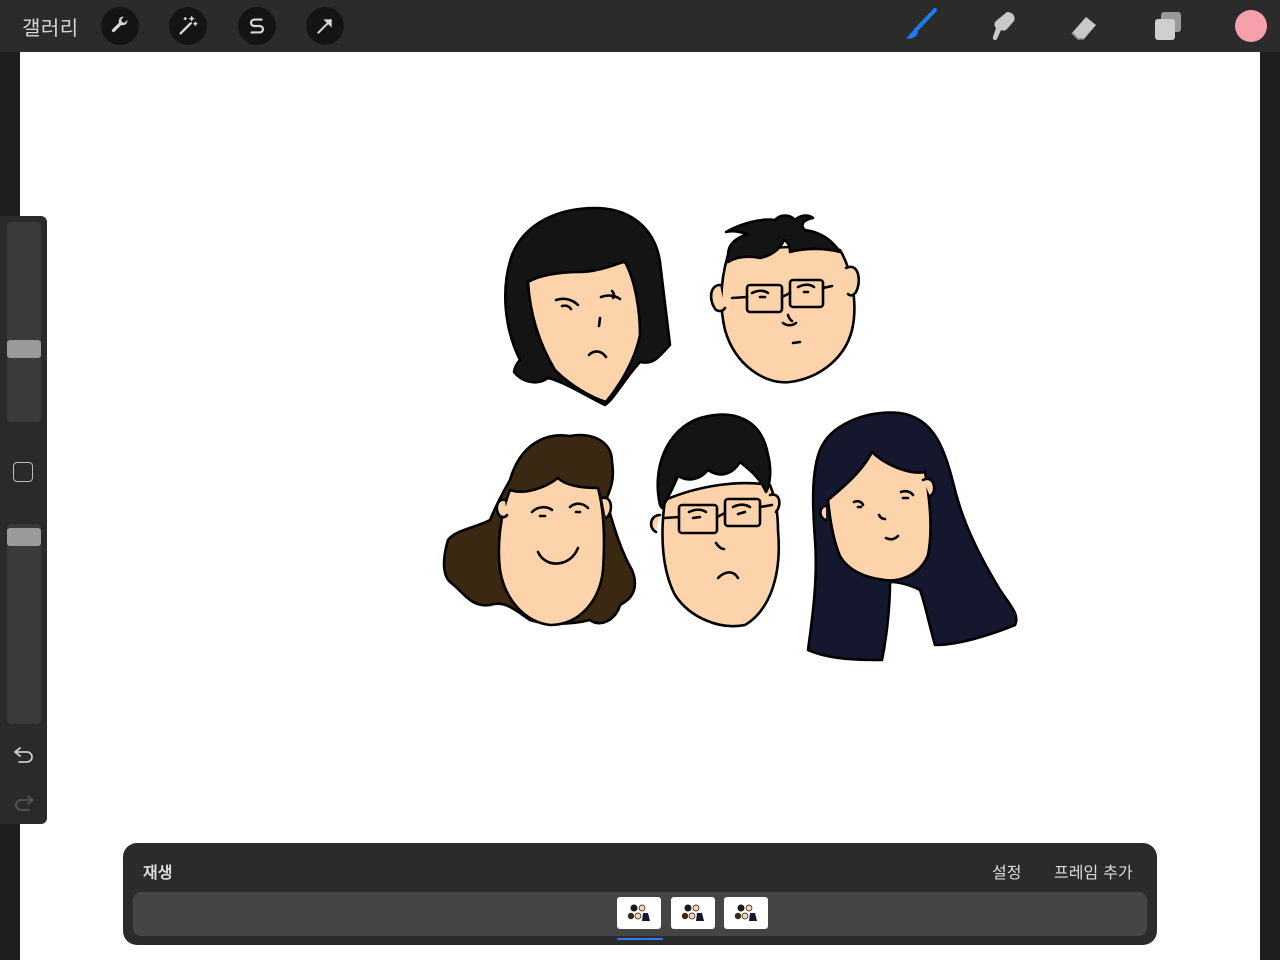  I want to click on wrench-icon, so click(120, 26).